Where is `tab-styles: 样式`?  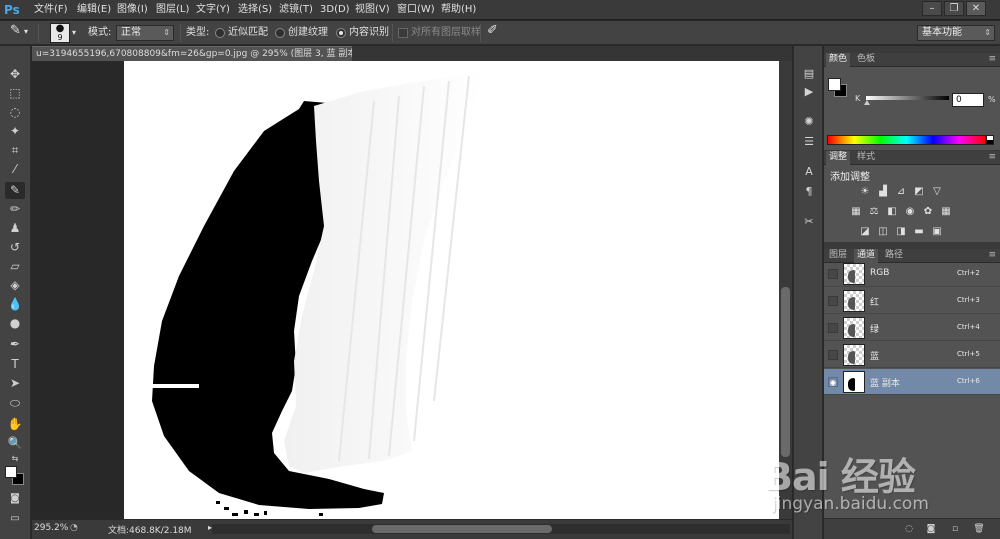
tab-styles: 样式 is located at coordinates (866, 158).